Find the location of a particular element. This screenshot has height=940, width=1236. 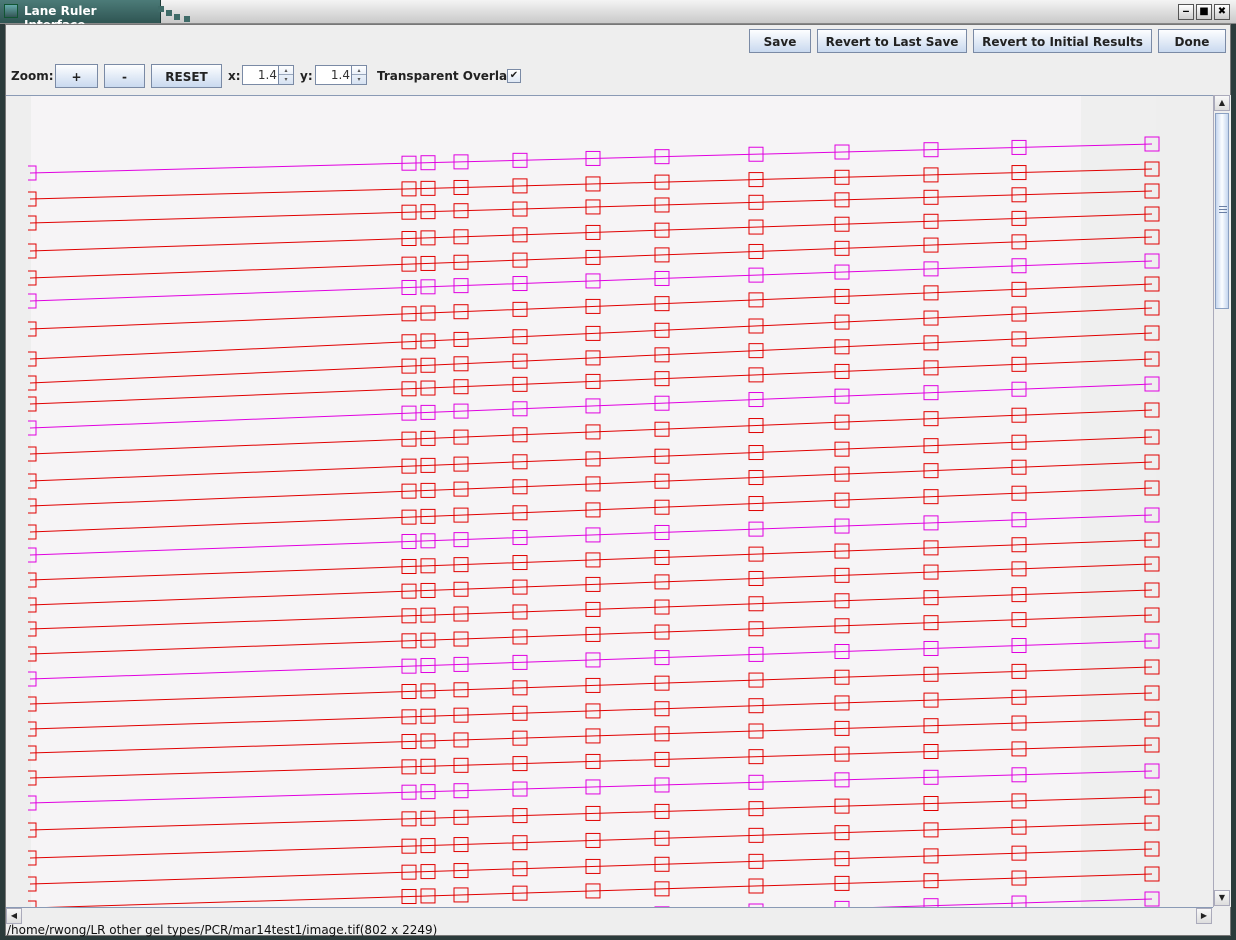

zoom-label: Zoom: is located at coordinates (32, 76).